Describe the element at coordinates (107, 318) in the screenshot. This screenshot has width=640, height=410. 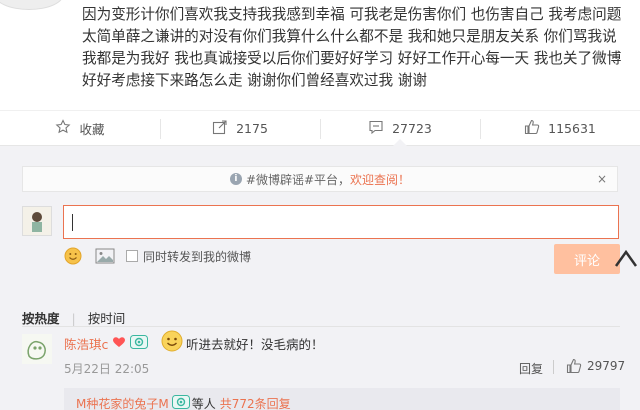
I see `sort-by-time-tab: 按时间` at that location.